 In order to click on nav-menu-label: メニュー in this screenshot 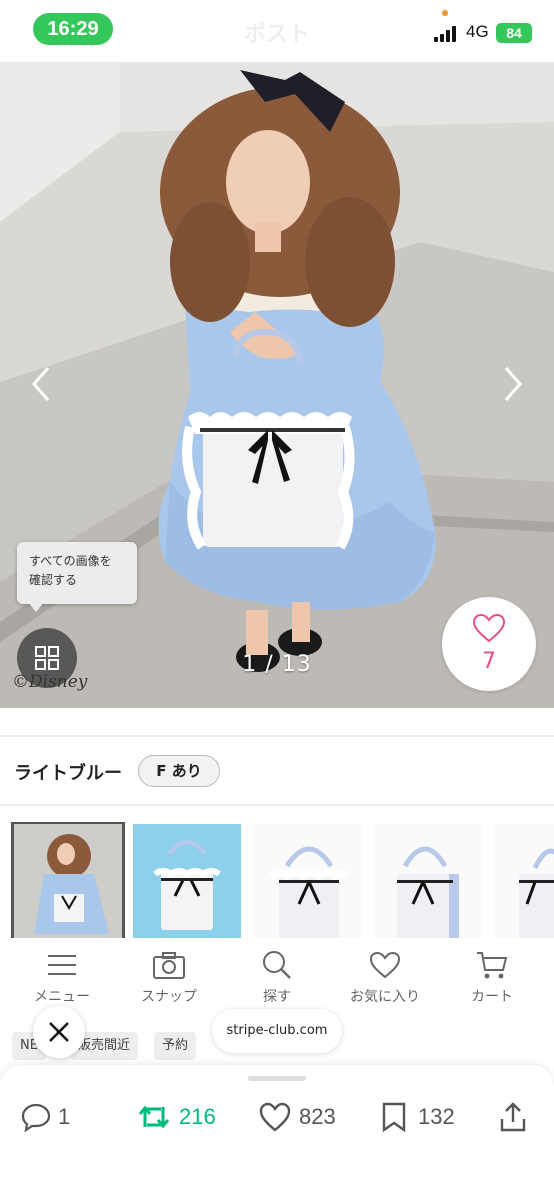, I will do `click(62, 997)`.